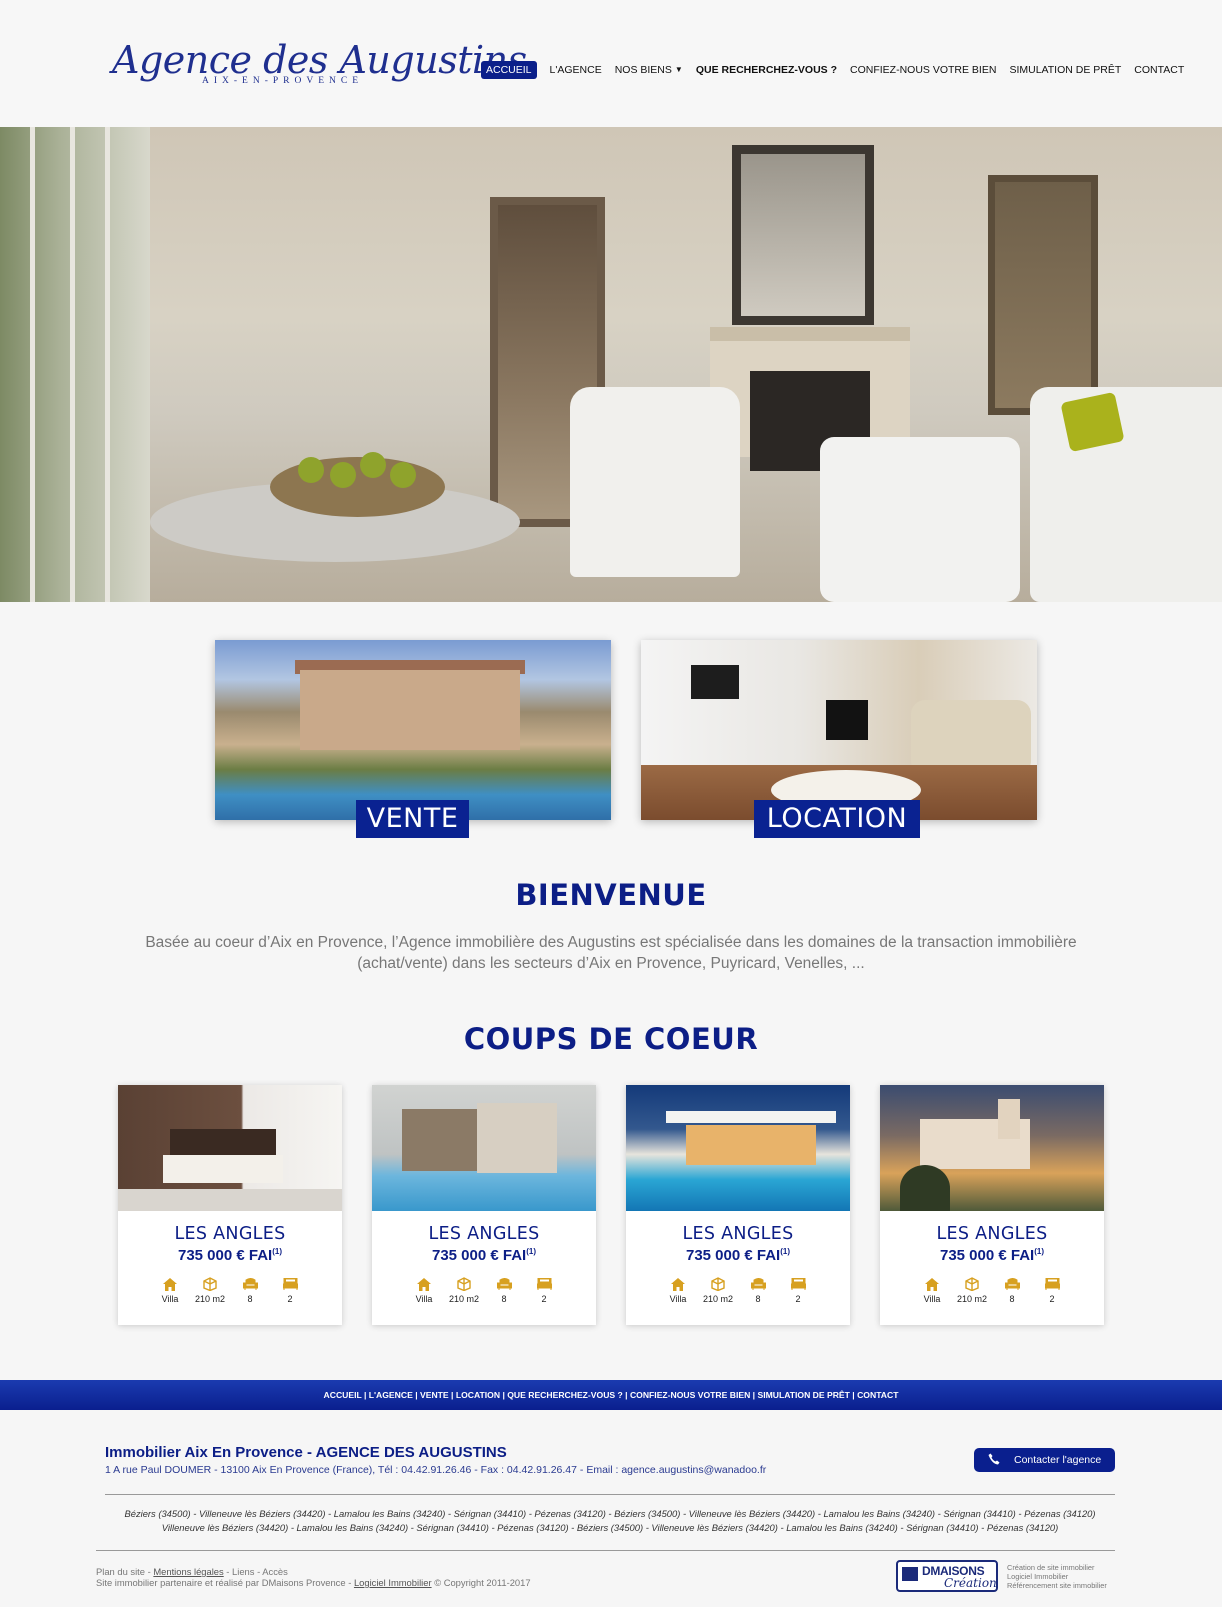 This screenshot has width=1222, height=1607. I want to click on coups-de-coeur-title: COUPS DE COEUR, so click(611, 1039).